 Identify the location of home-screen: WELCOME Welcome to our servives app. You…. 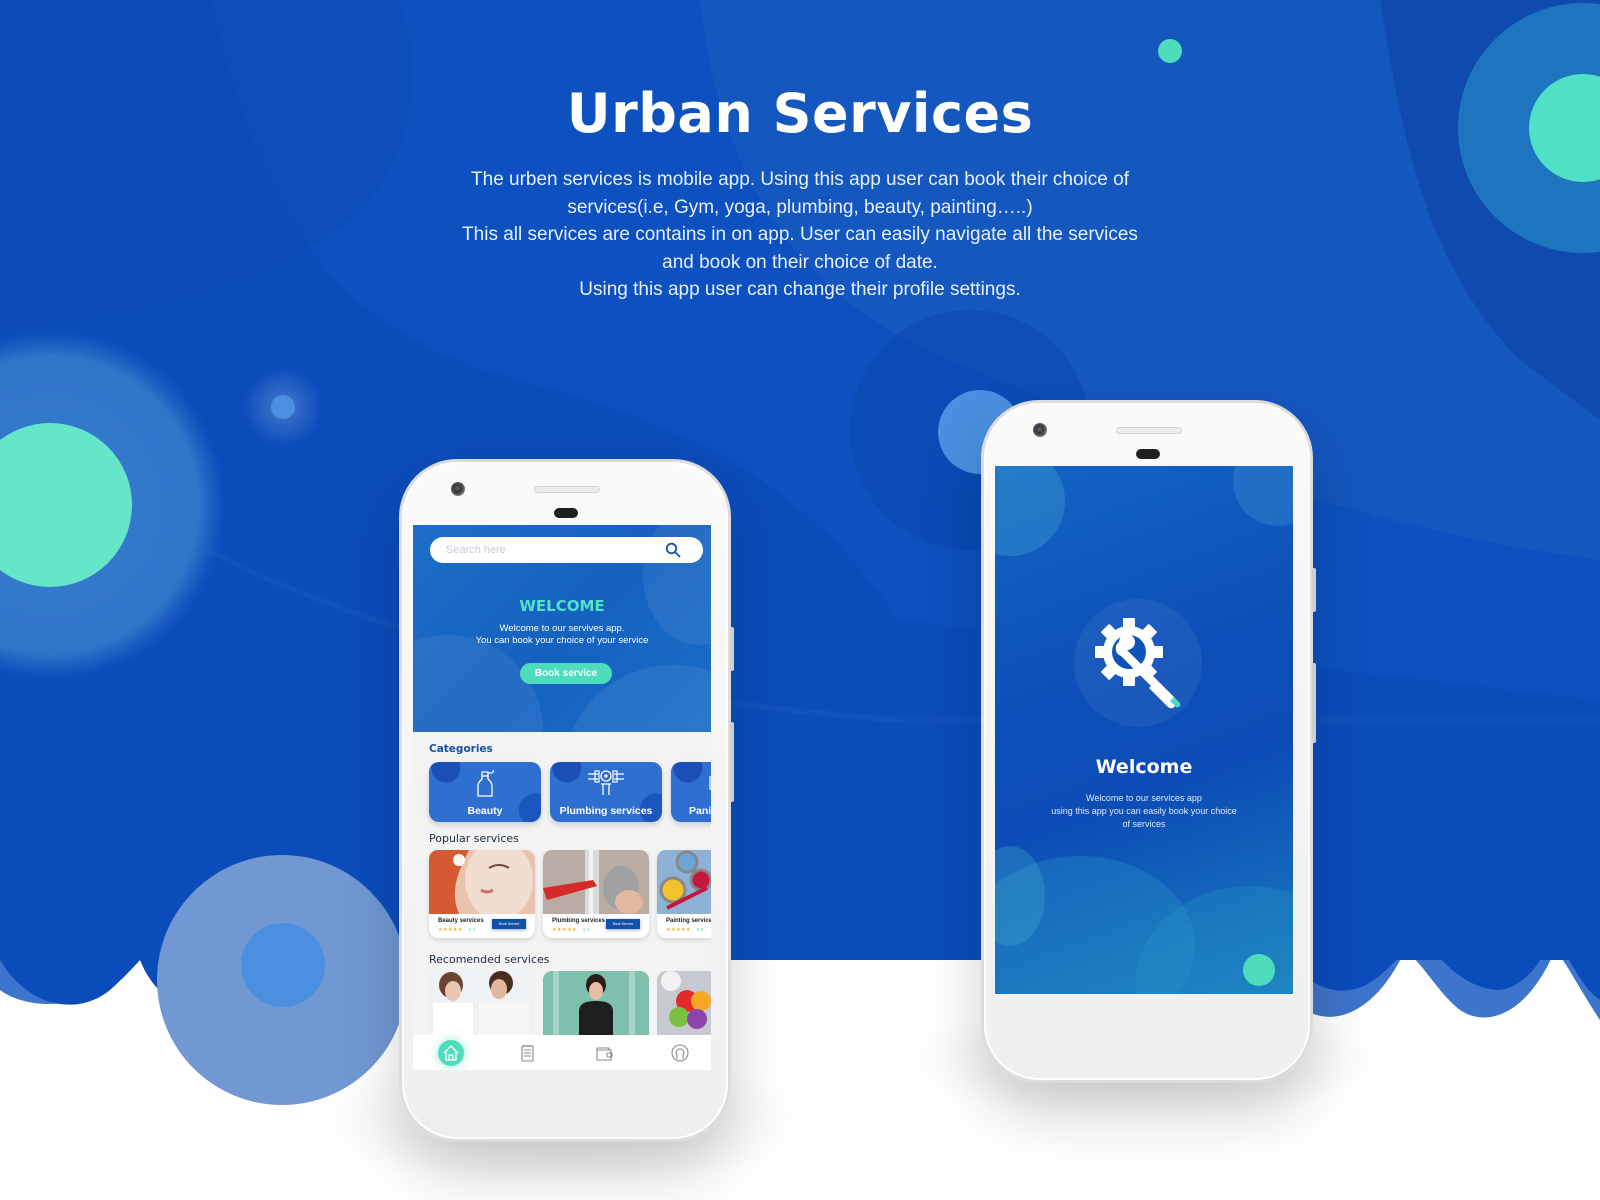
(562, 797).